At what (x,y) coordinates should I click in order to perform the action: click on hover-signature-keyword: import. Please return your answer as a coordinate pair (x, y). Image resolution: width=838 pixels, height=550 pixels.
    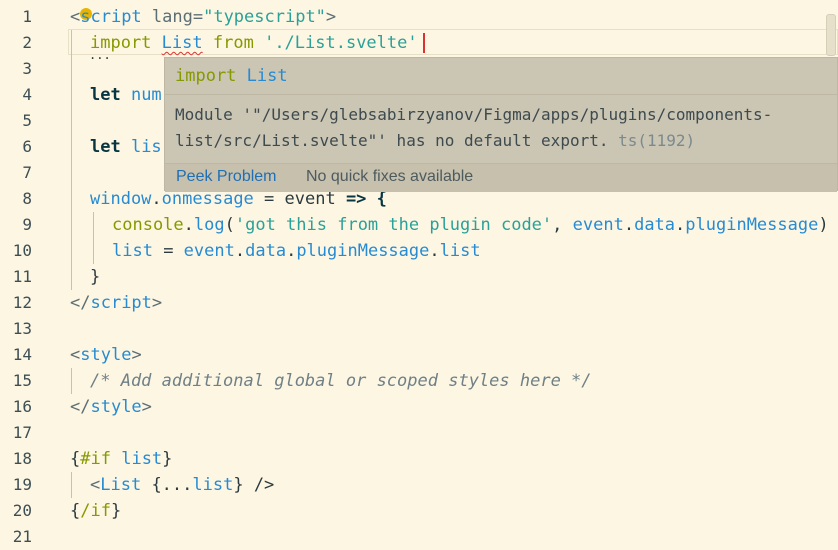
    Looking at the image, I should click on (206, 76).